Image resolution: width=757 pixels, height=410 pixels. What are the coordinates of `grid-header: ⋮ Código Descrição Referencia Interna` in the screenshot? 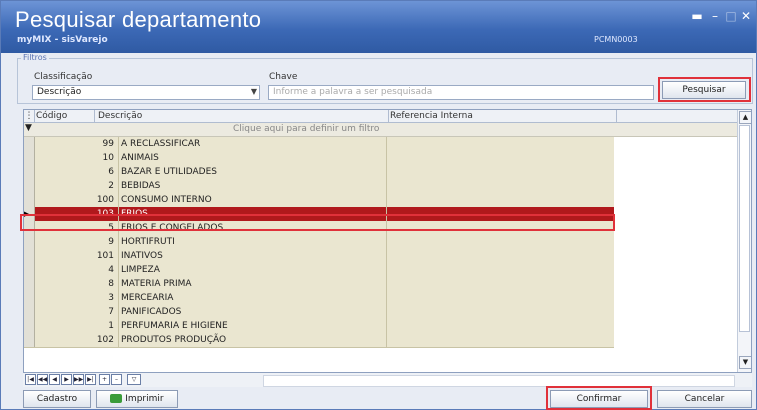 It's located at (387, 116).